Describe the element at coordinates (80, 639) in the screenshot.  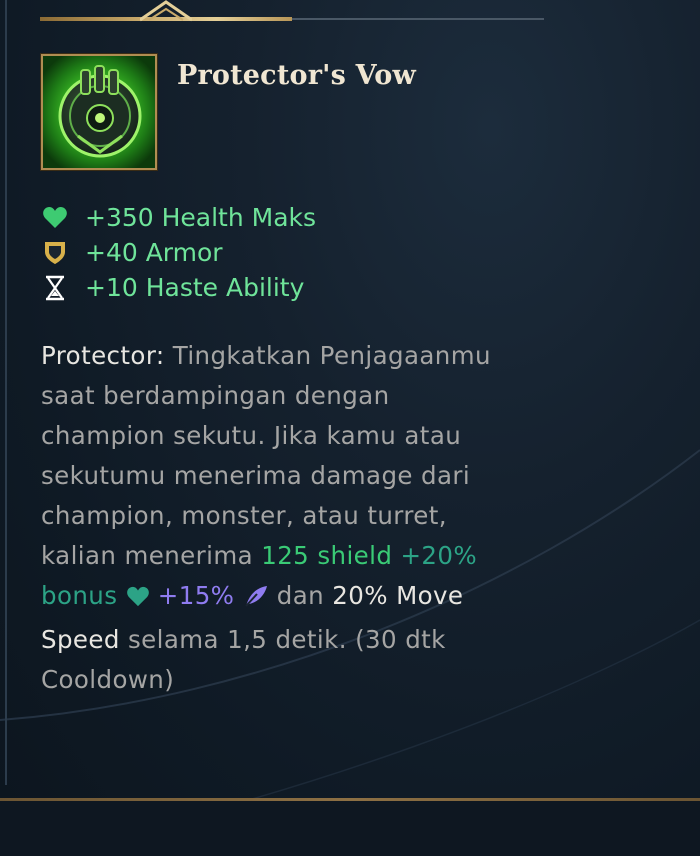
I see `speed-word: Speed` at that location.